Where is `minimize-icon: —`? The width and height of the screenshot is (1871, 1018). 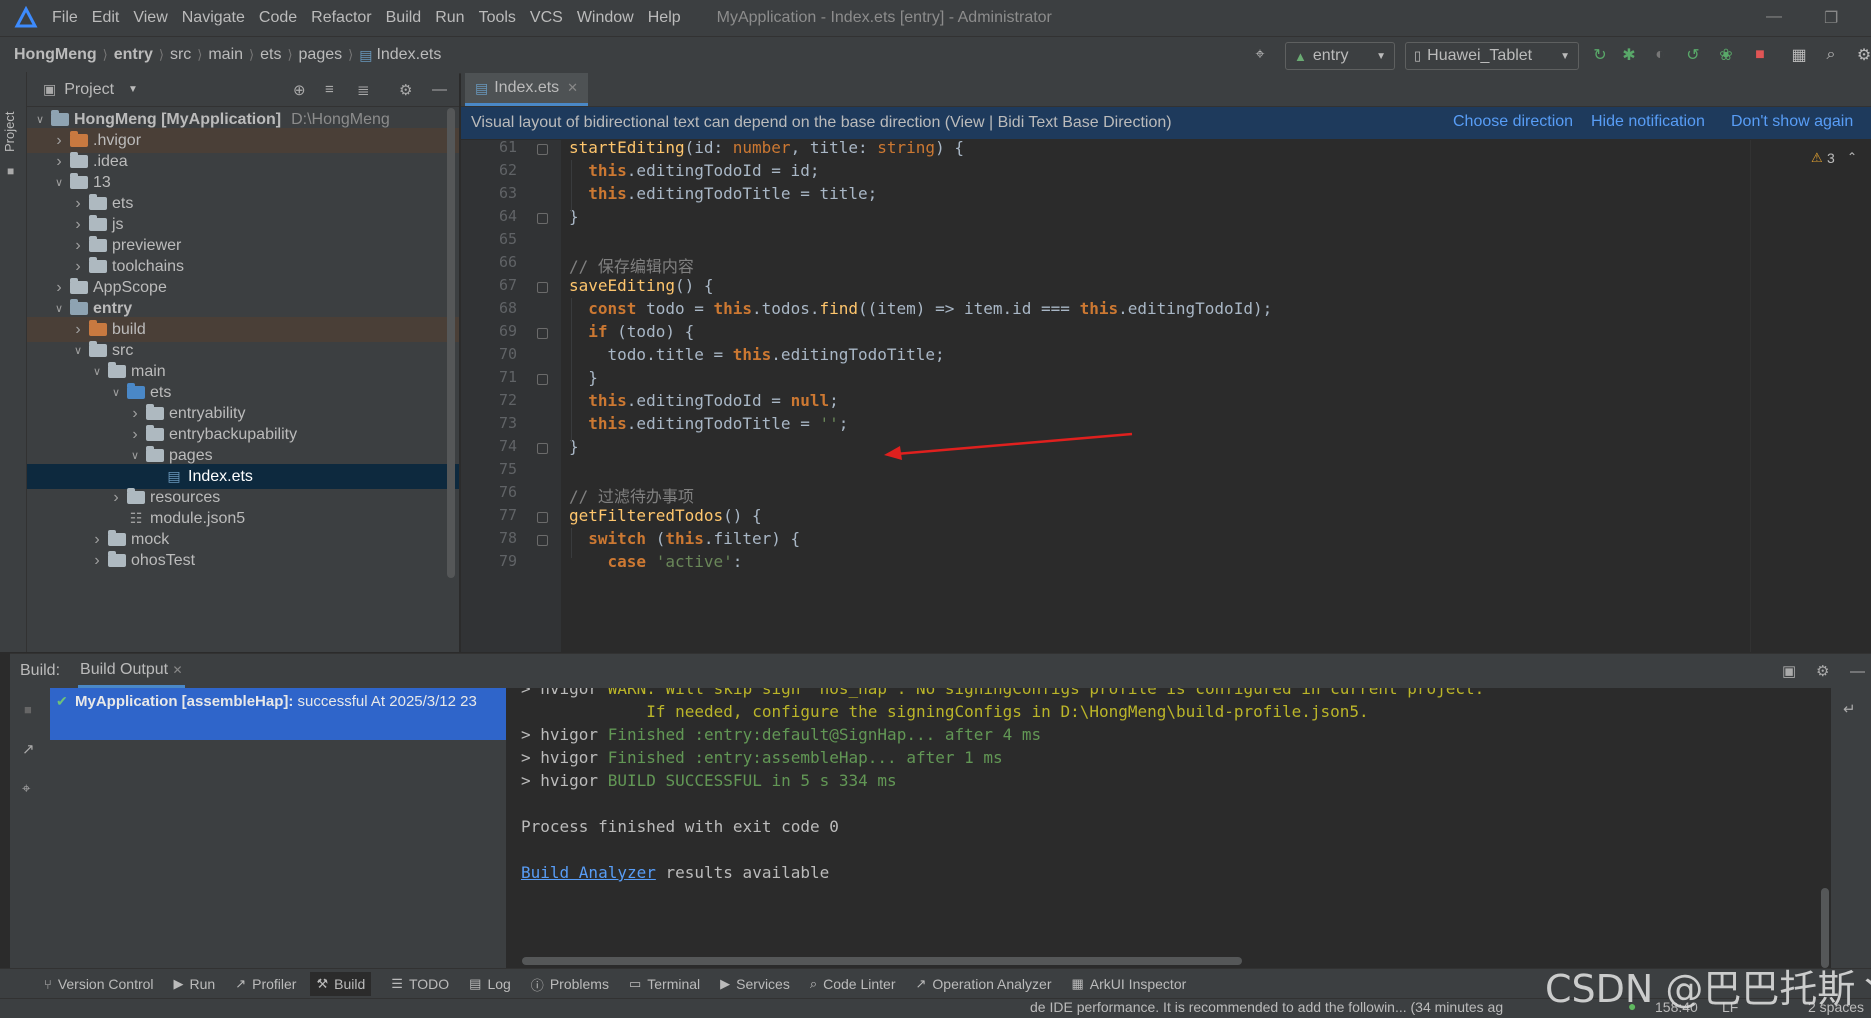 minimize-icon: — is located at coordinates (1774, 17).